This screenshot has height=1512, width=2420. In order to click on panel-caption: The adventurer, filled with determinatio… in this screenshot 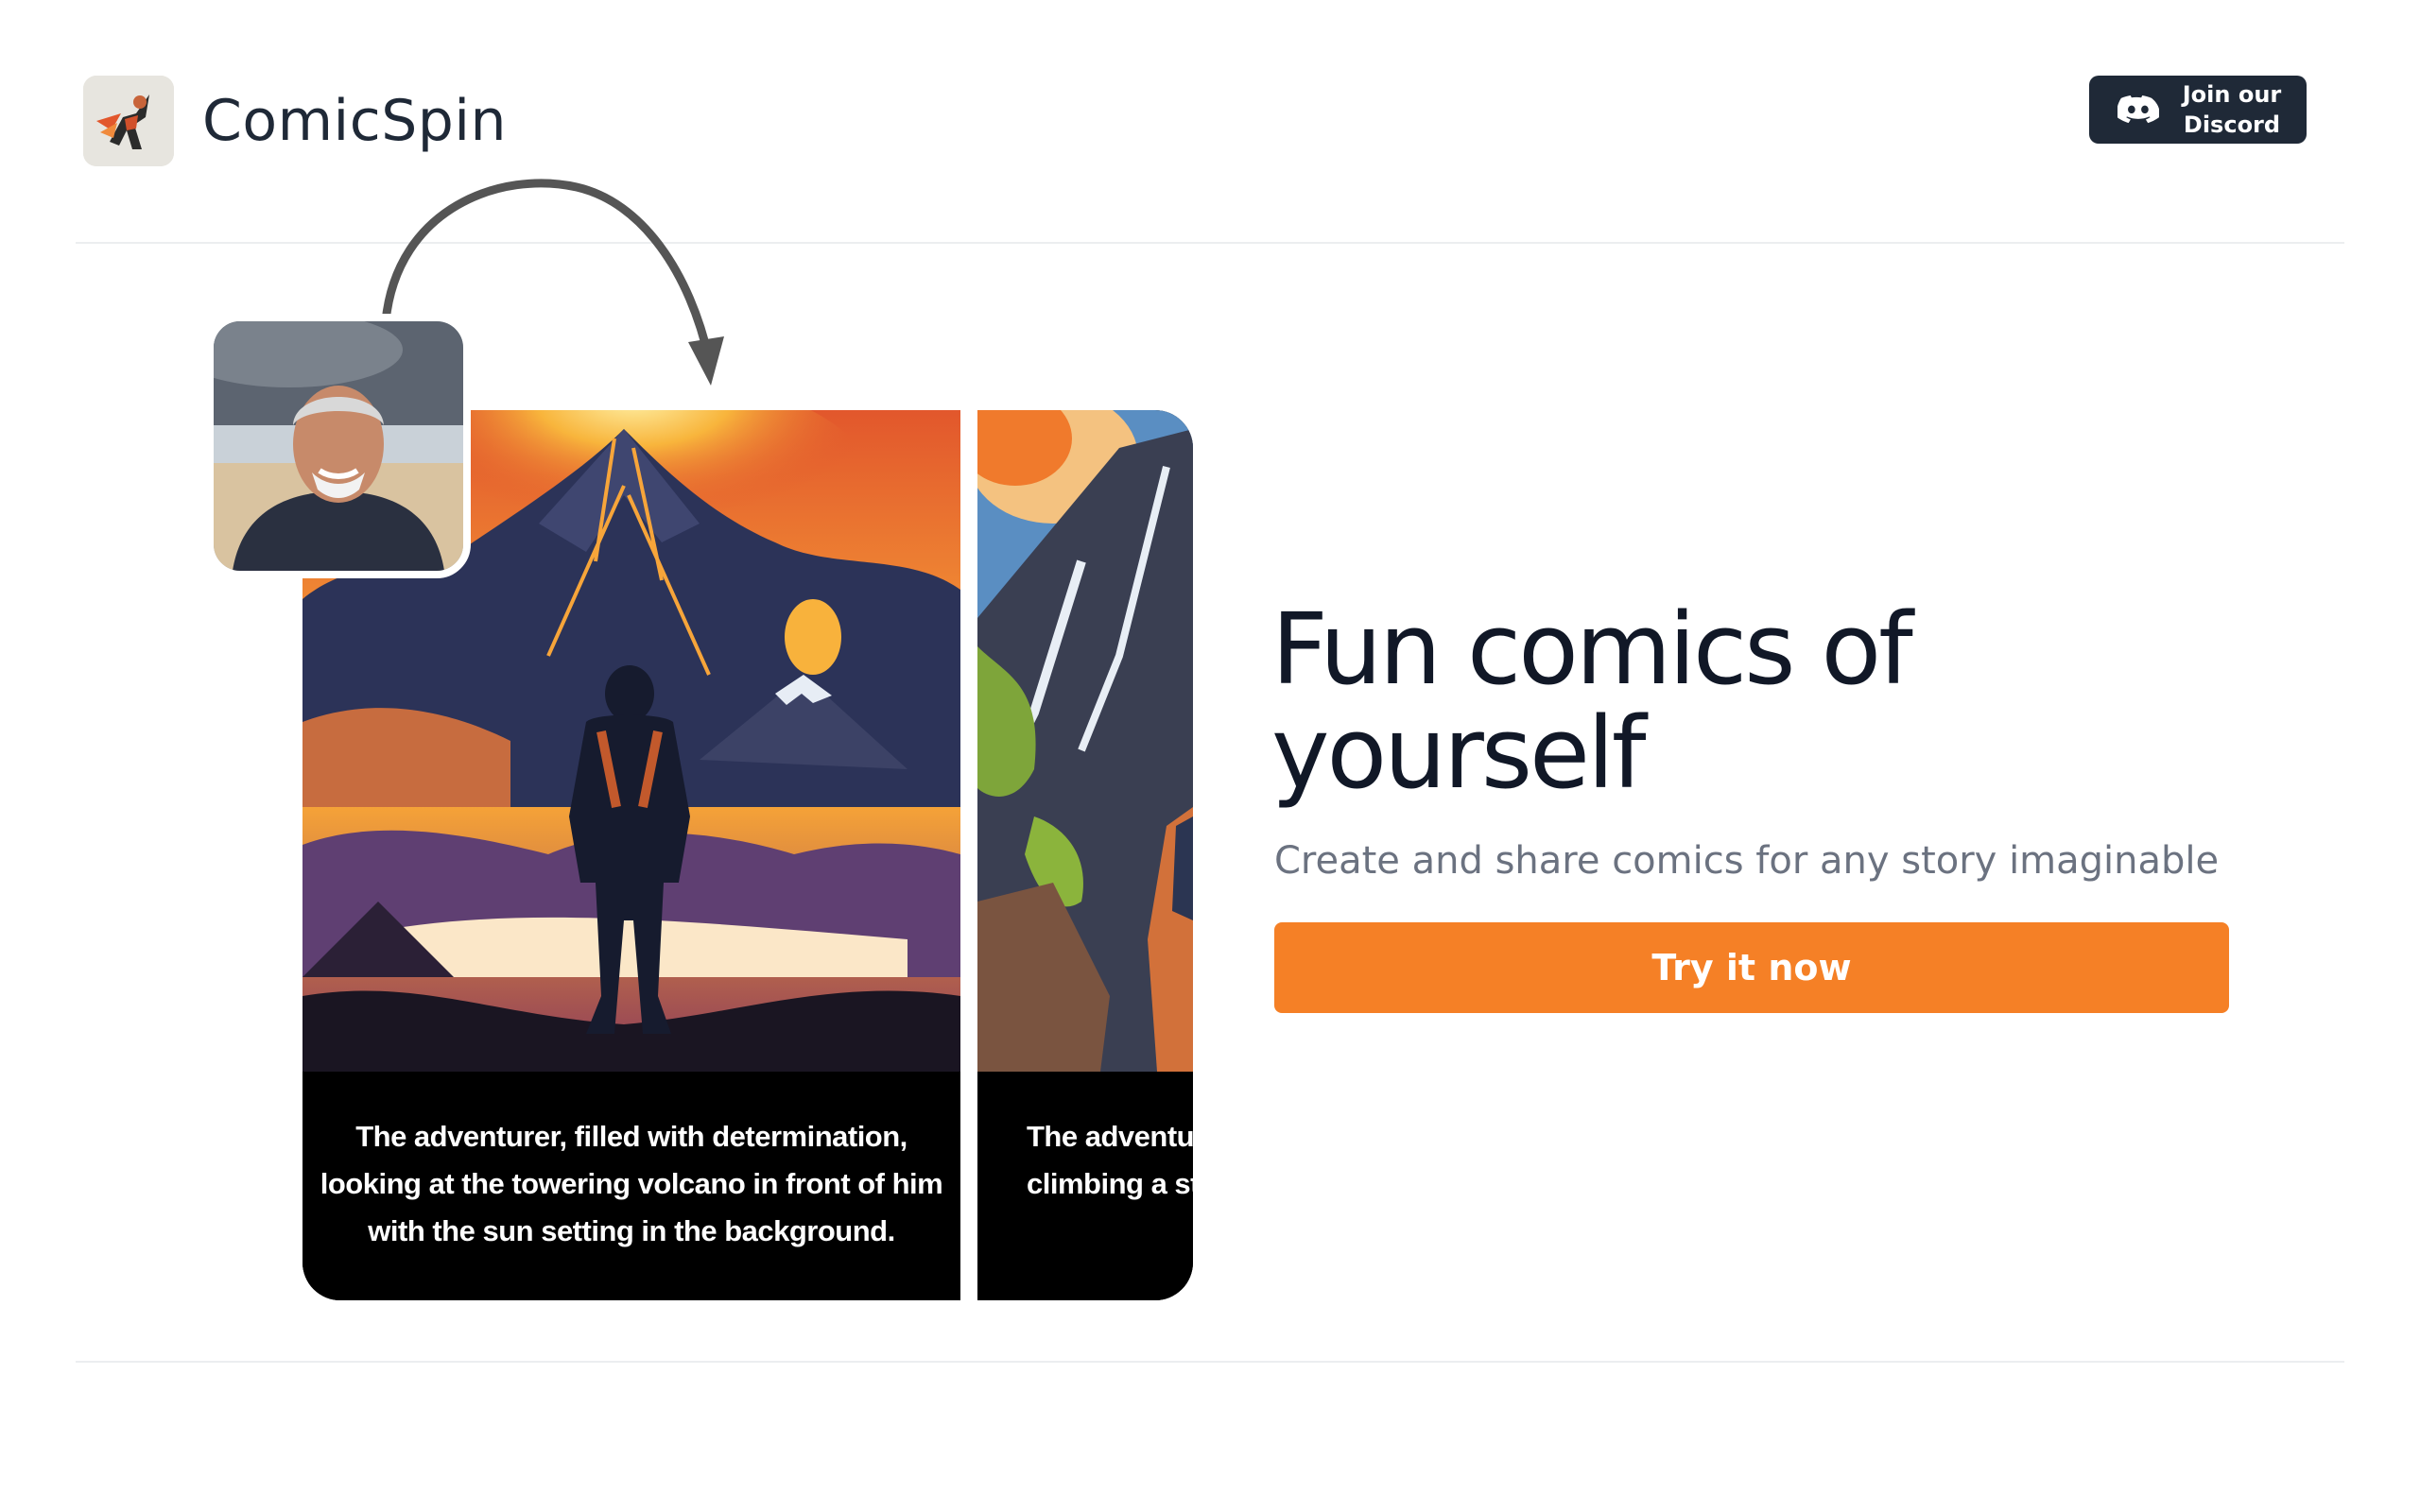, I will do `click(631, 1186)`.